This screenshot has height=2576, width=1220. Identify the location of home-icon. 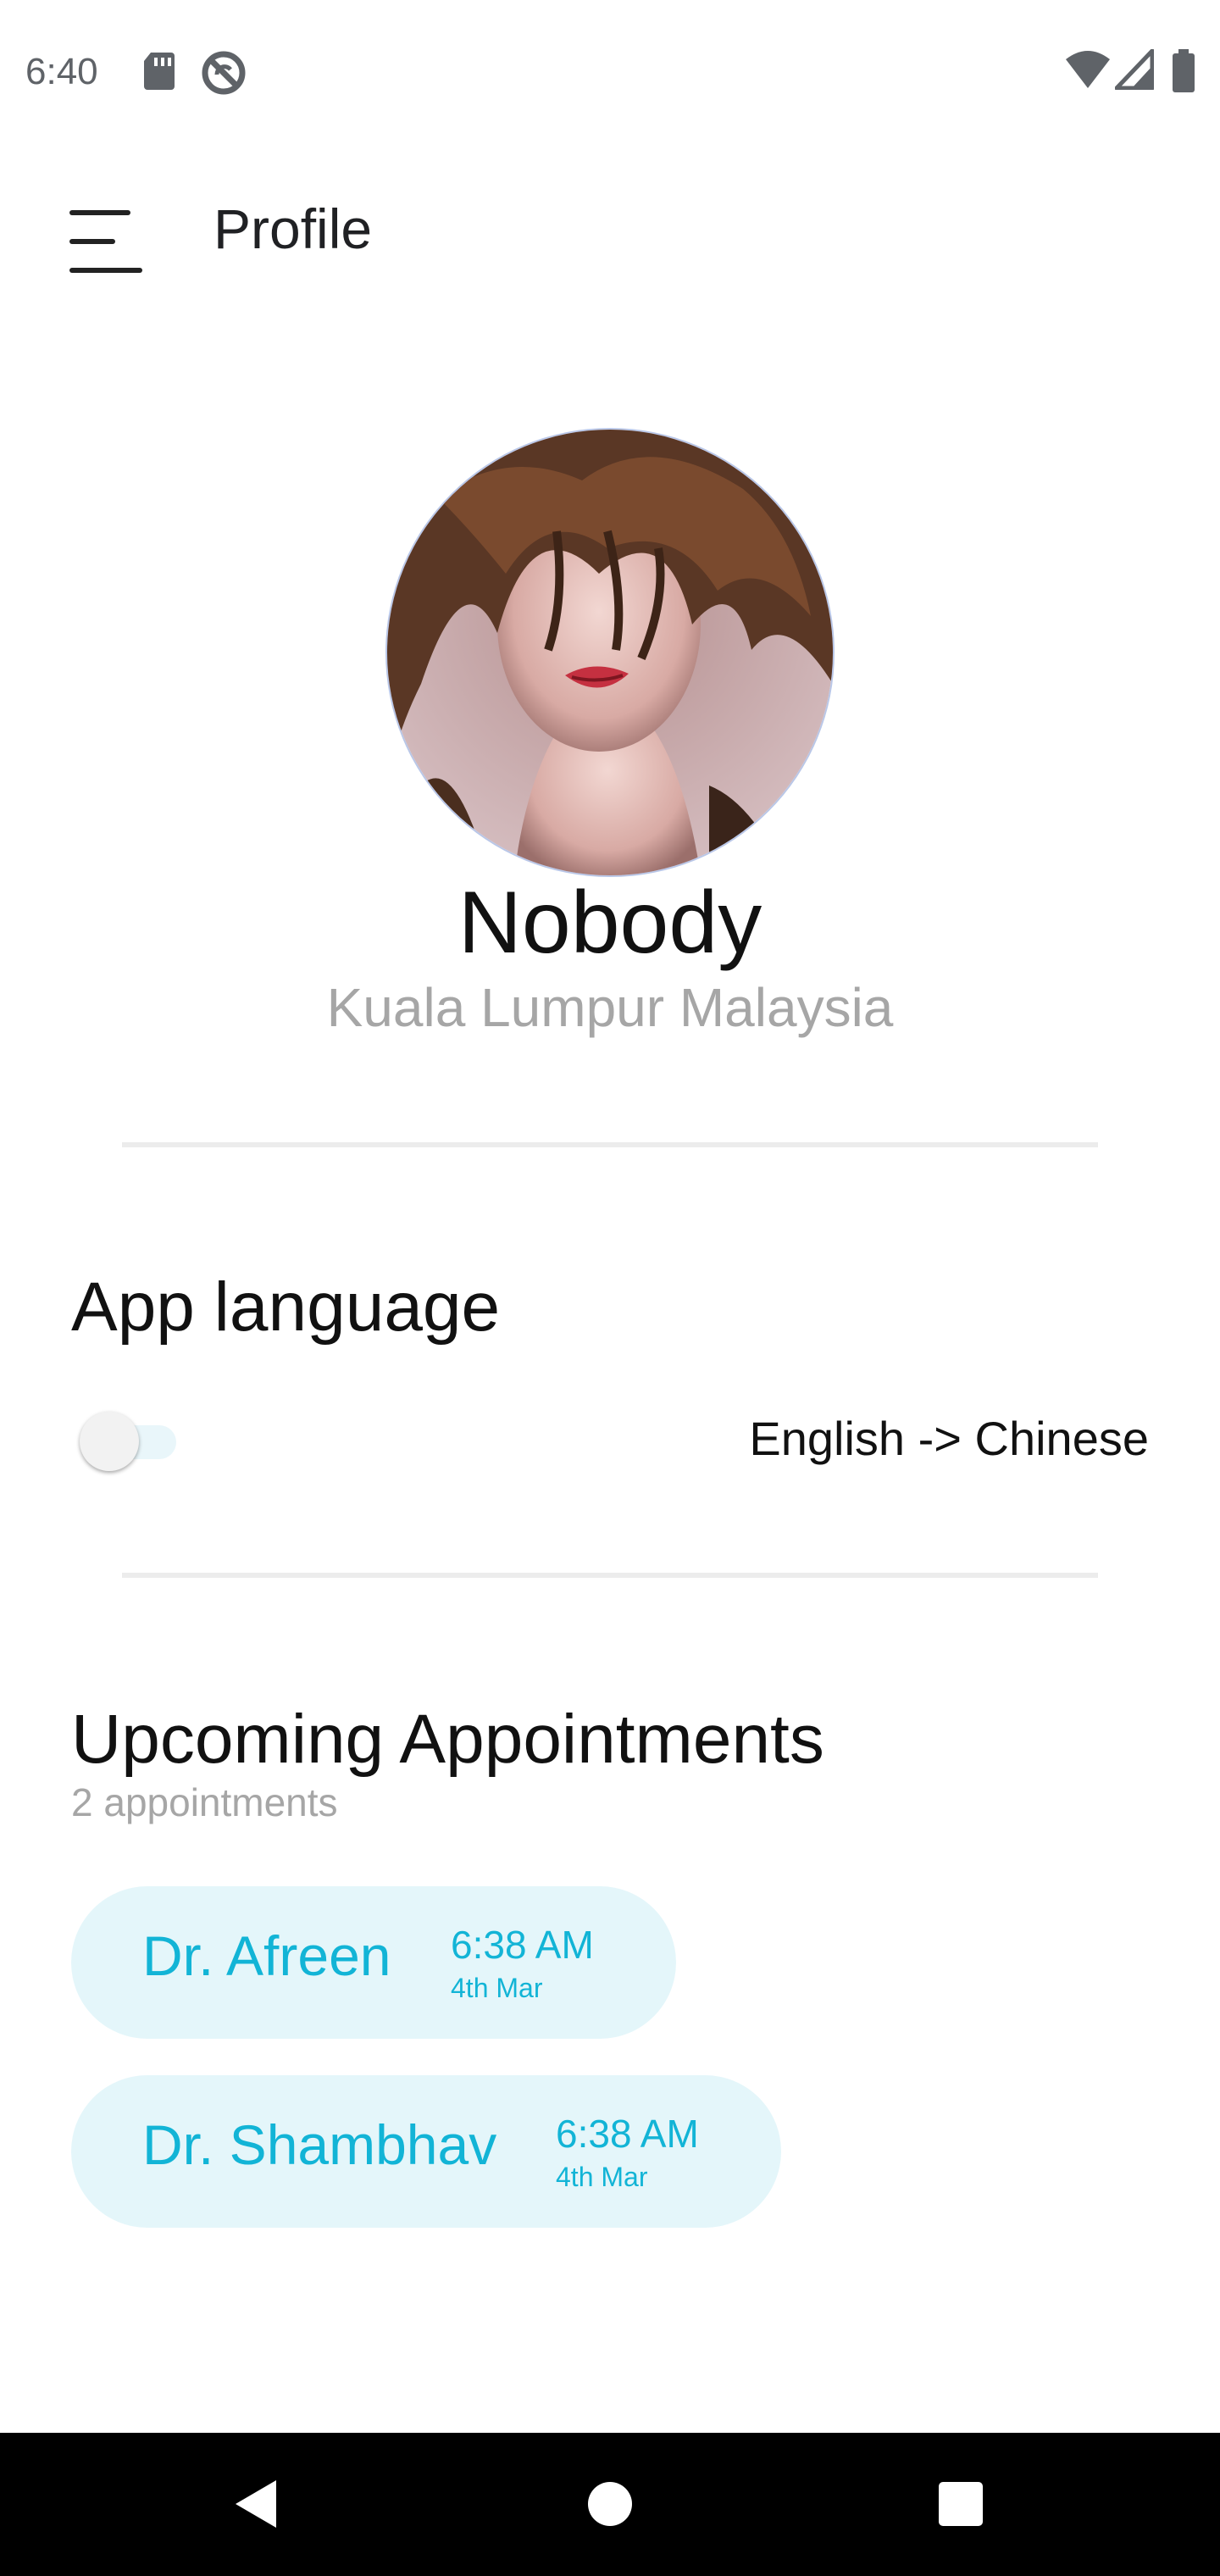
(610, 2504).